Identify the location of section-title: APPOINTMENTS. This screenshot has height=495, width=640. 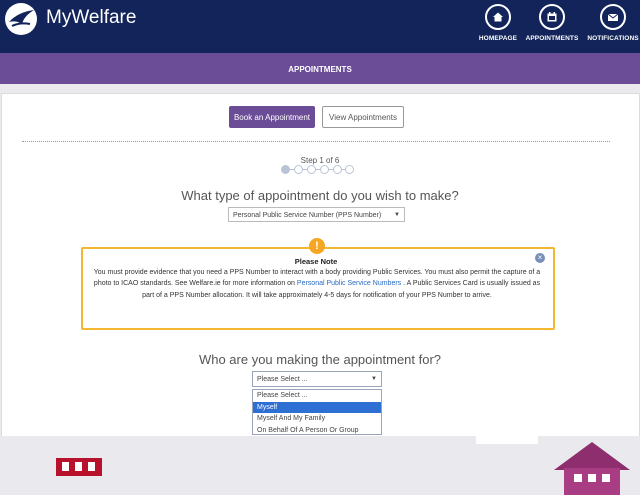
(320, 69).